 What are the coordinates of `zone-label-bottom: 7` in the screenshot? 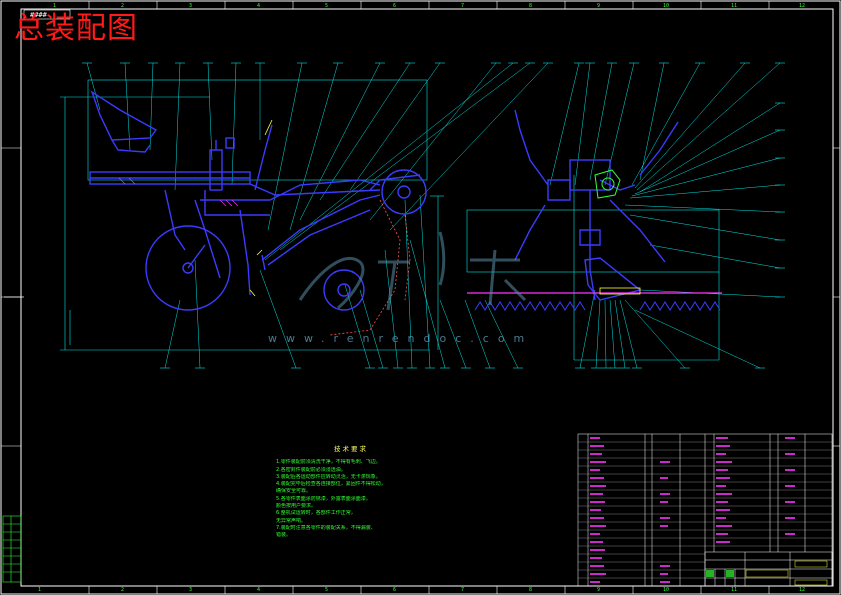 It's located at (463, 590).